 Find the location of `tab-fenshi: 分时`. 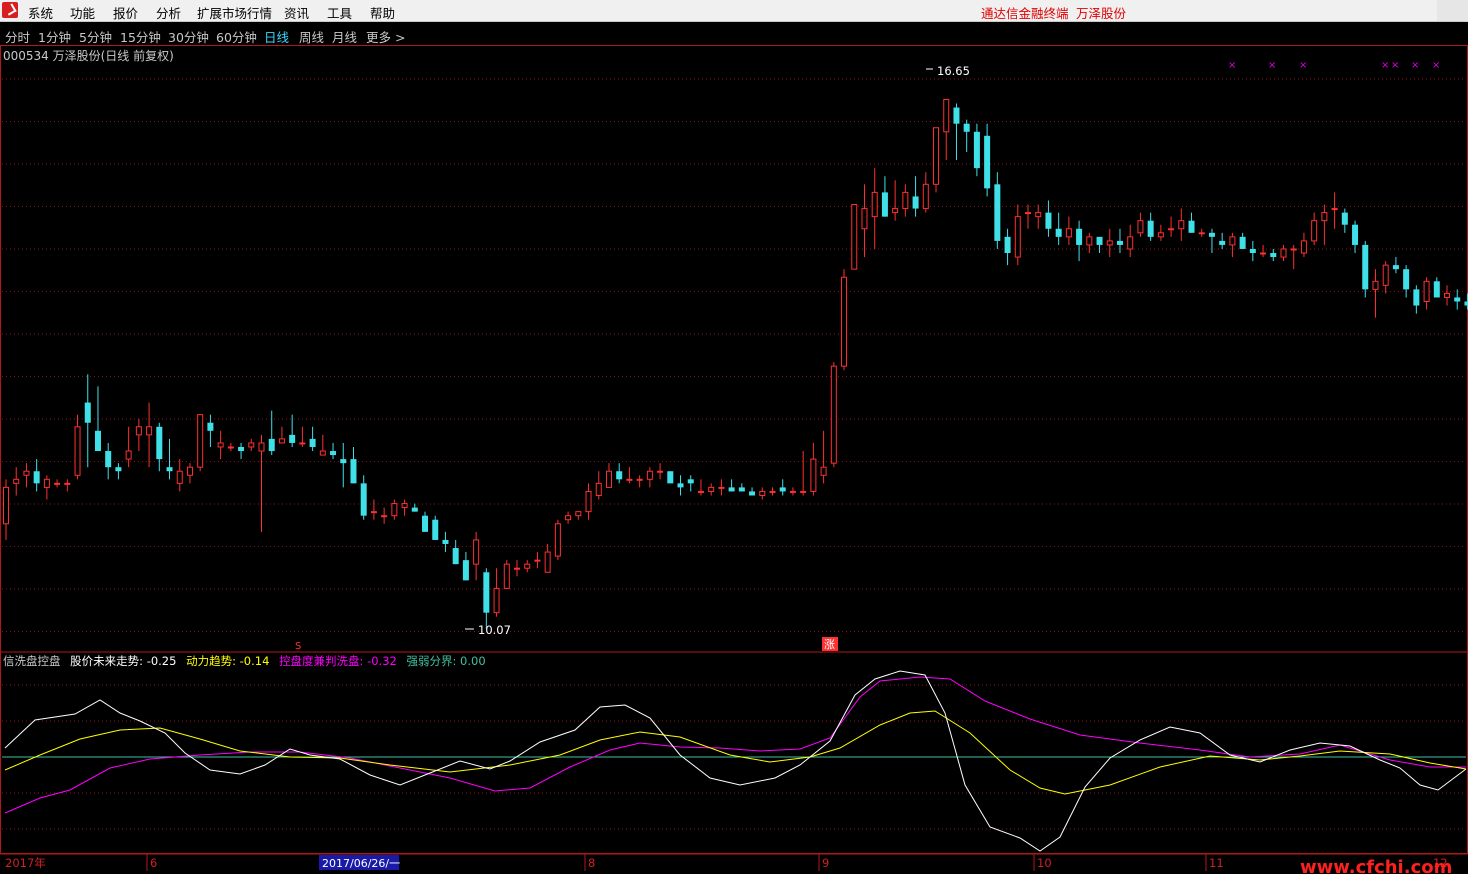

tab-fenshi: 分时 is located at coordinates (17, 36).